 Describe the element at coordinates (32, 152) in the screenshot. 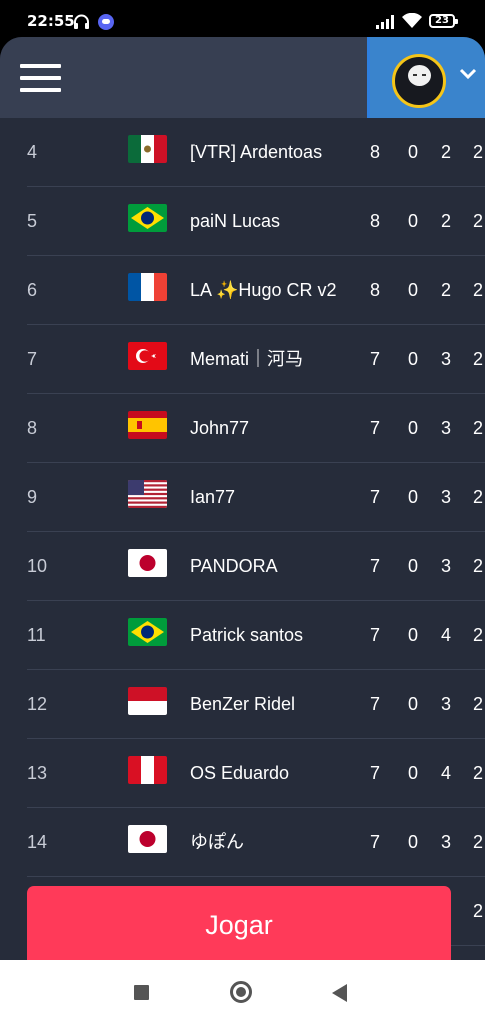

I see `rank: 4` at that location.